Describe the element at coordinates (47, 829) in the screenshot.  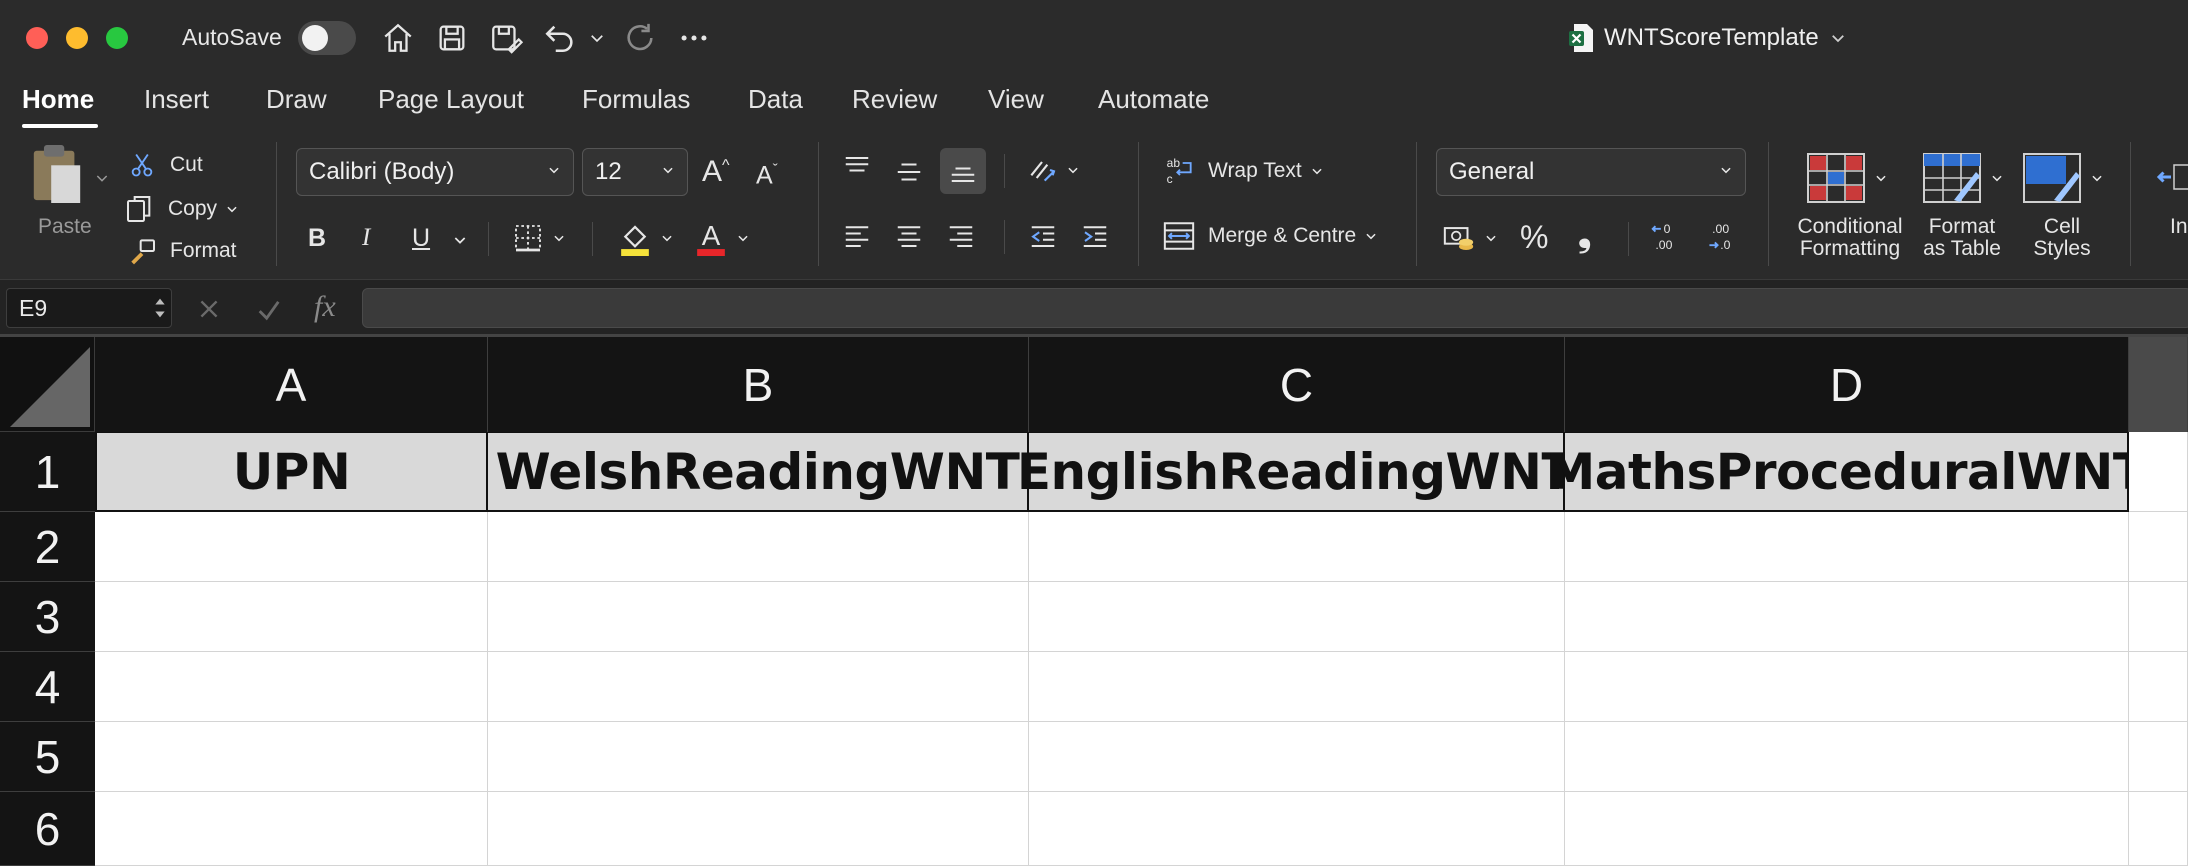
I see `row-header-6: 6` at that location.